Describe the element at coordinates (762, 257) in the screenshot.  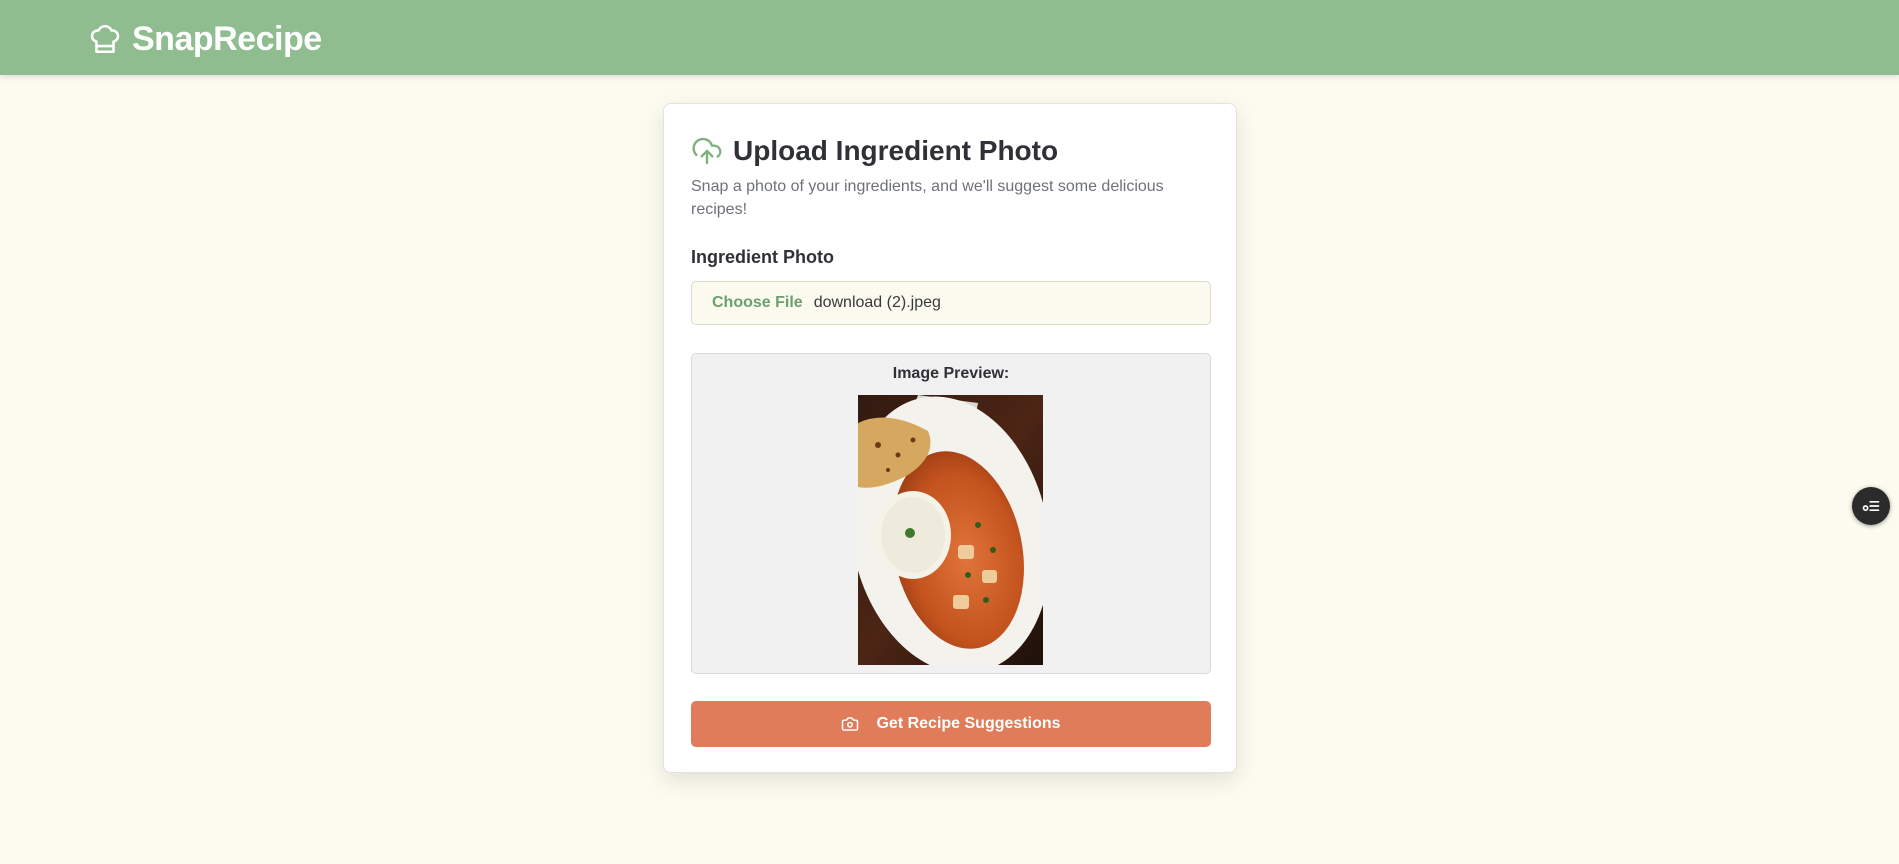
I see `ingredient-photo-label: Ingredient Photo` at that location.